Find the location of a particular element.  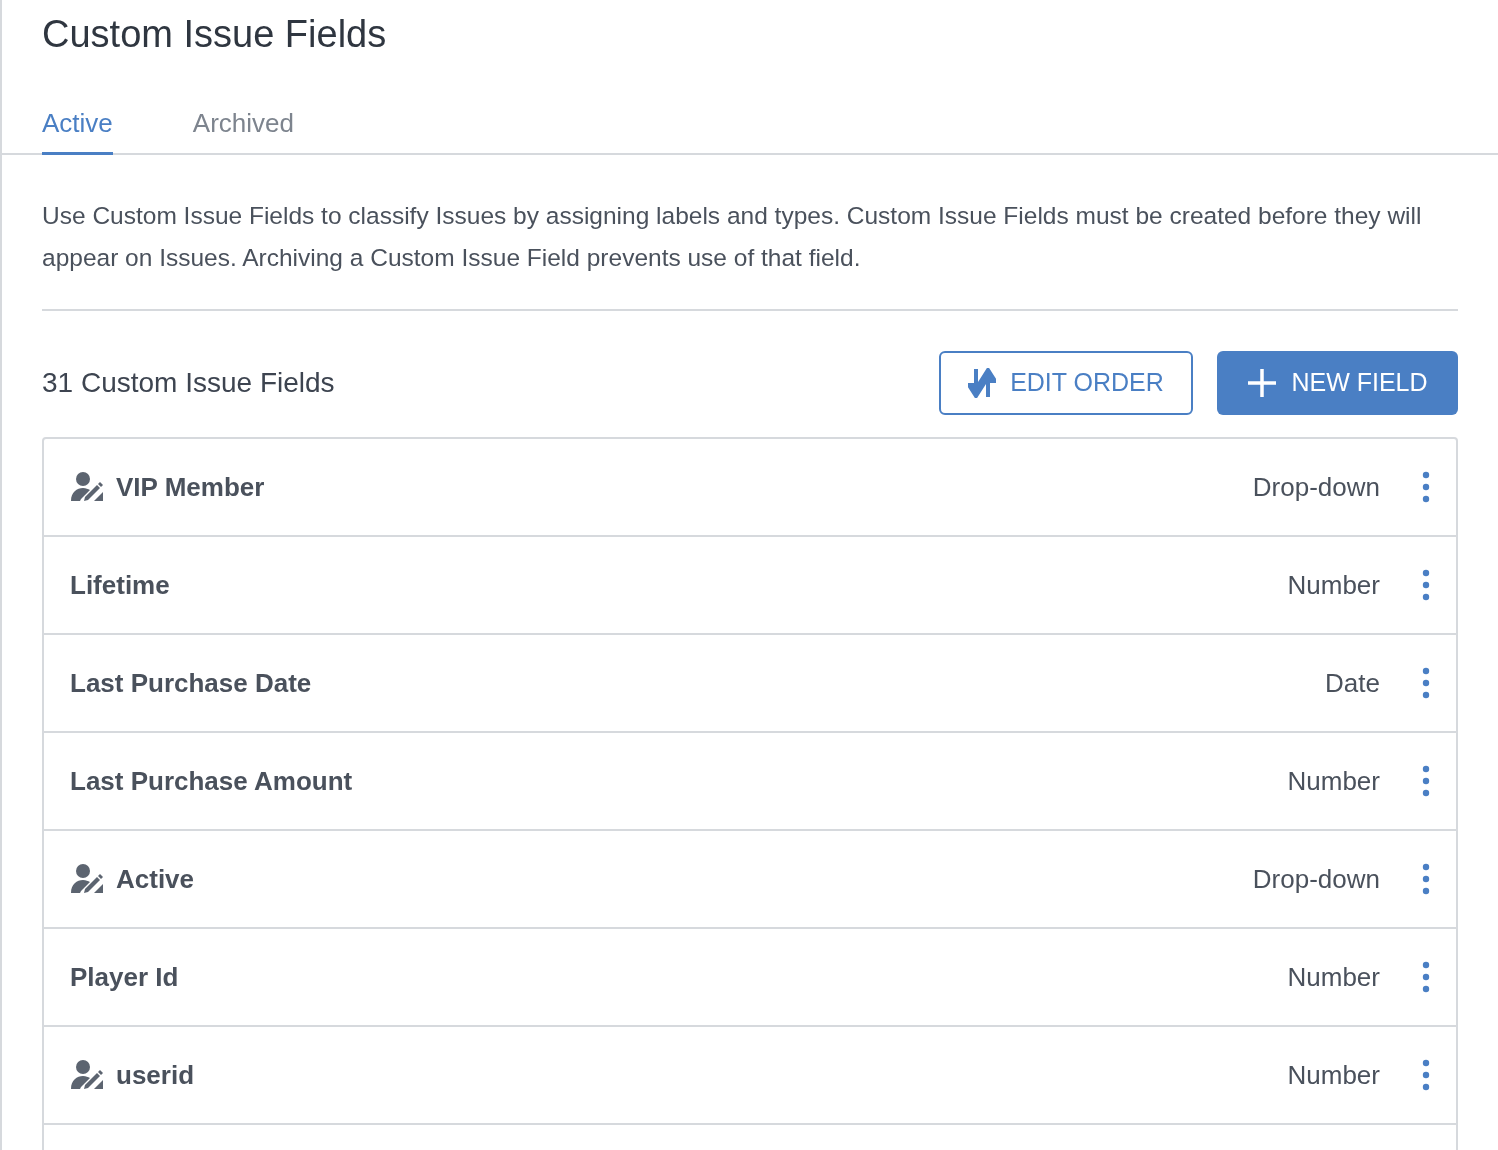

field-count: 31 Custom Issue Fields is located at coordinates (189, 383).